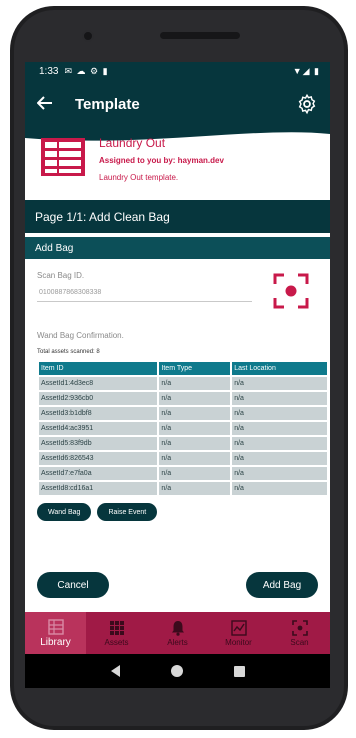 This screenshot has width=356, height=738. I want to click on template-name: Laundry Out, so click(132, 143).